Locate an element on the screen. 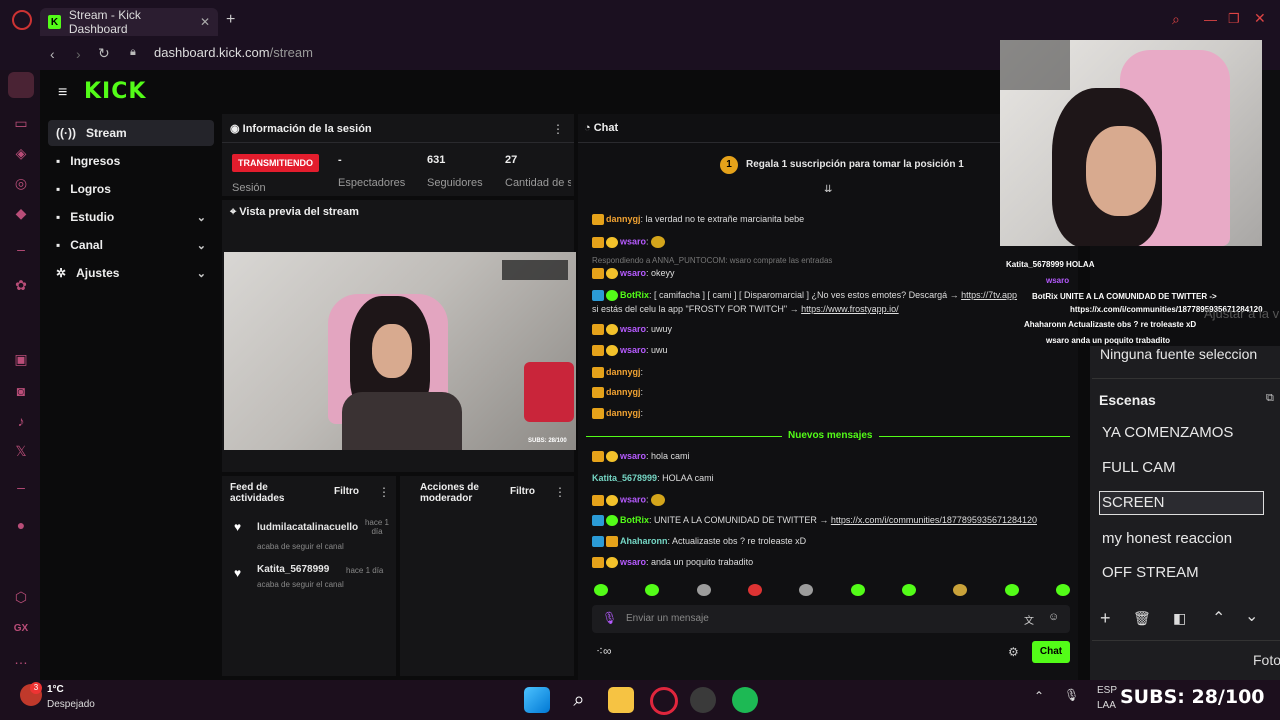  nav-item-ingresos: ▪ Ingresos is located at coordinates (131, 161).